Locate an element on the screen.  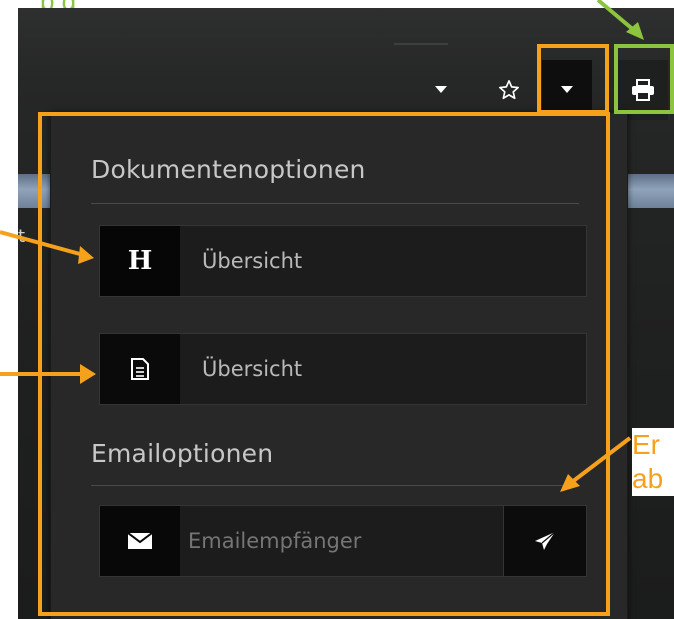
callout-line-1: Er is located at coordinates (646, 444).